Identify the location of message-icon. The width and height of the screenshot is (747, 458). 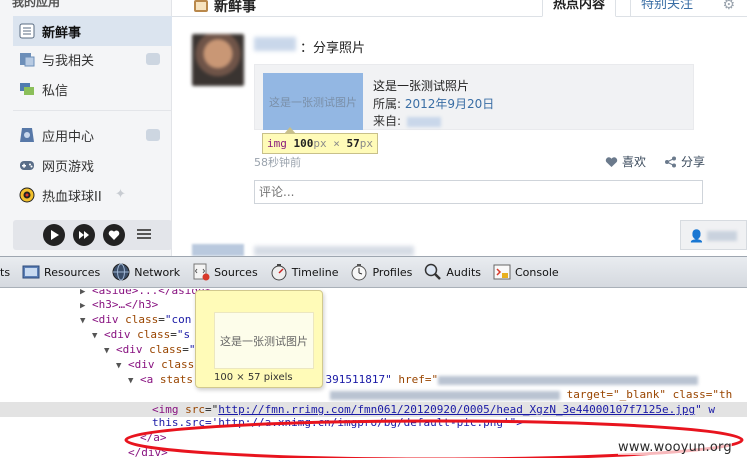
(27, 89).